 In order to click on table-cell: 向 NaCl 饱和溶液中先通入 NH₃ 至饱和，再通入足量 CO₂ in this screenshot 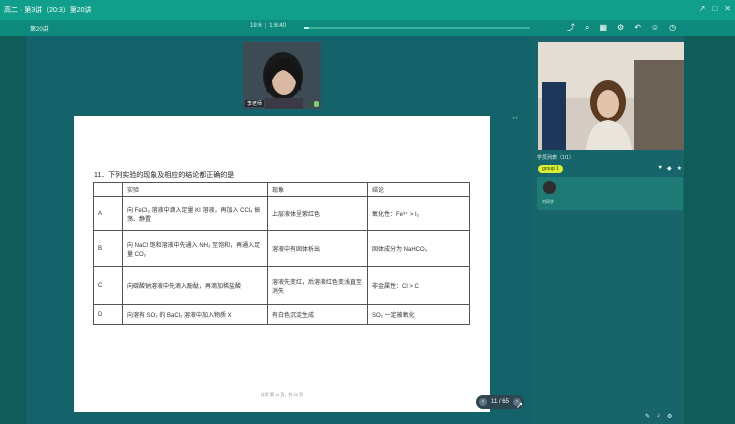, I will do `click(195, 248)`.